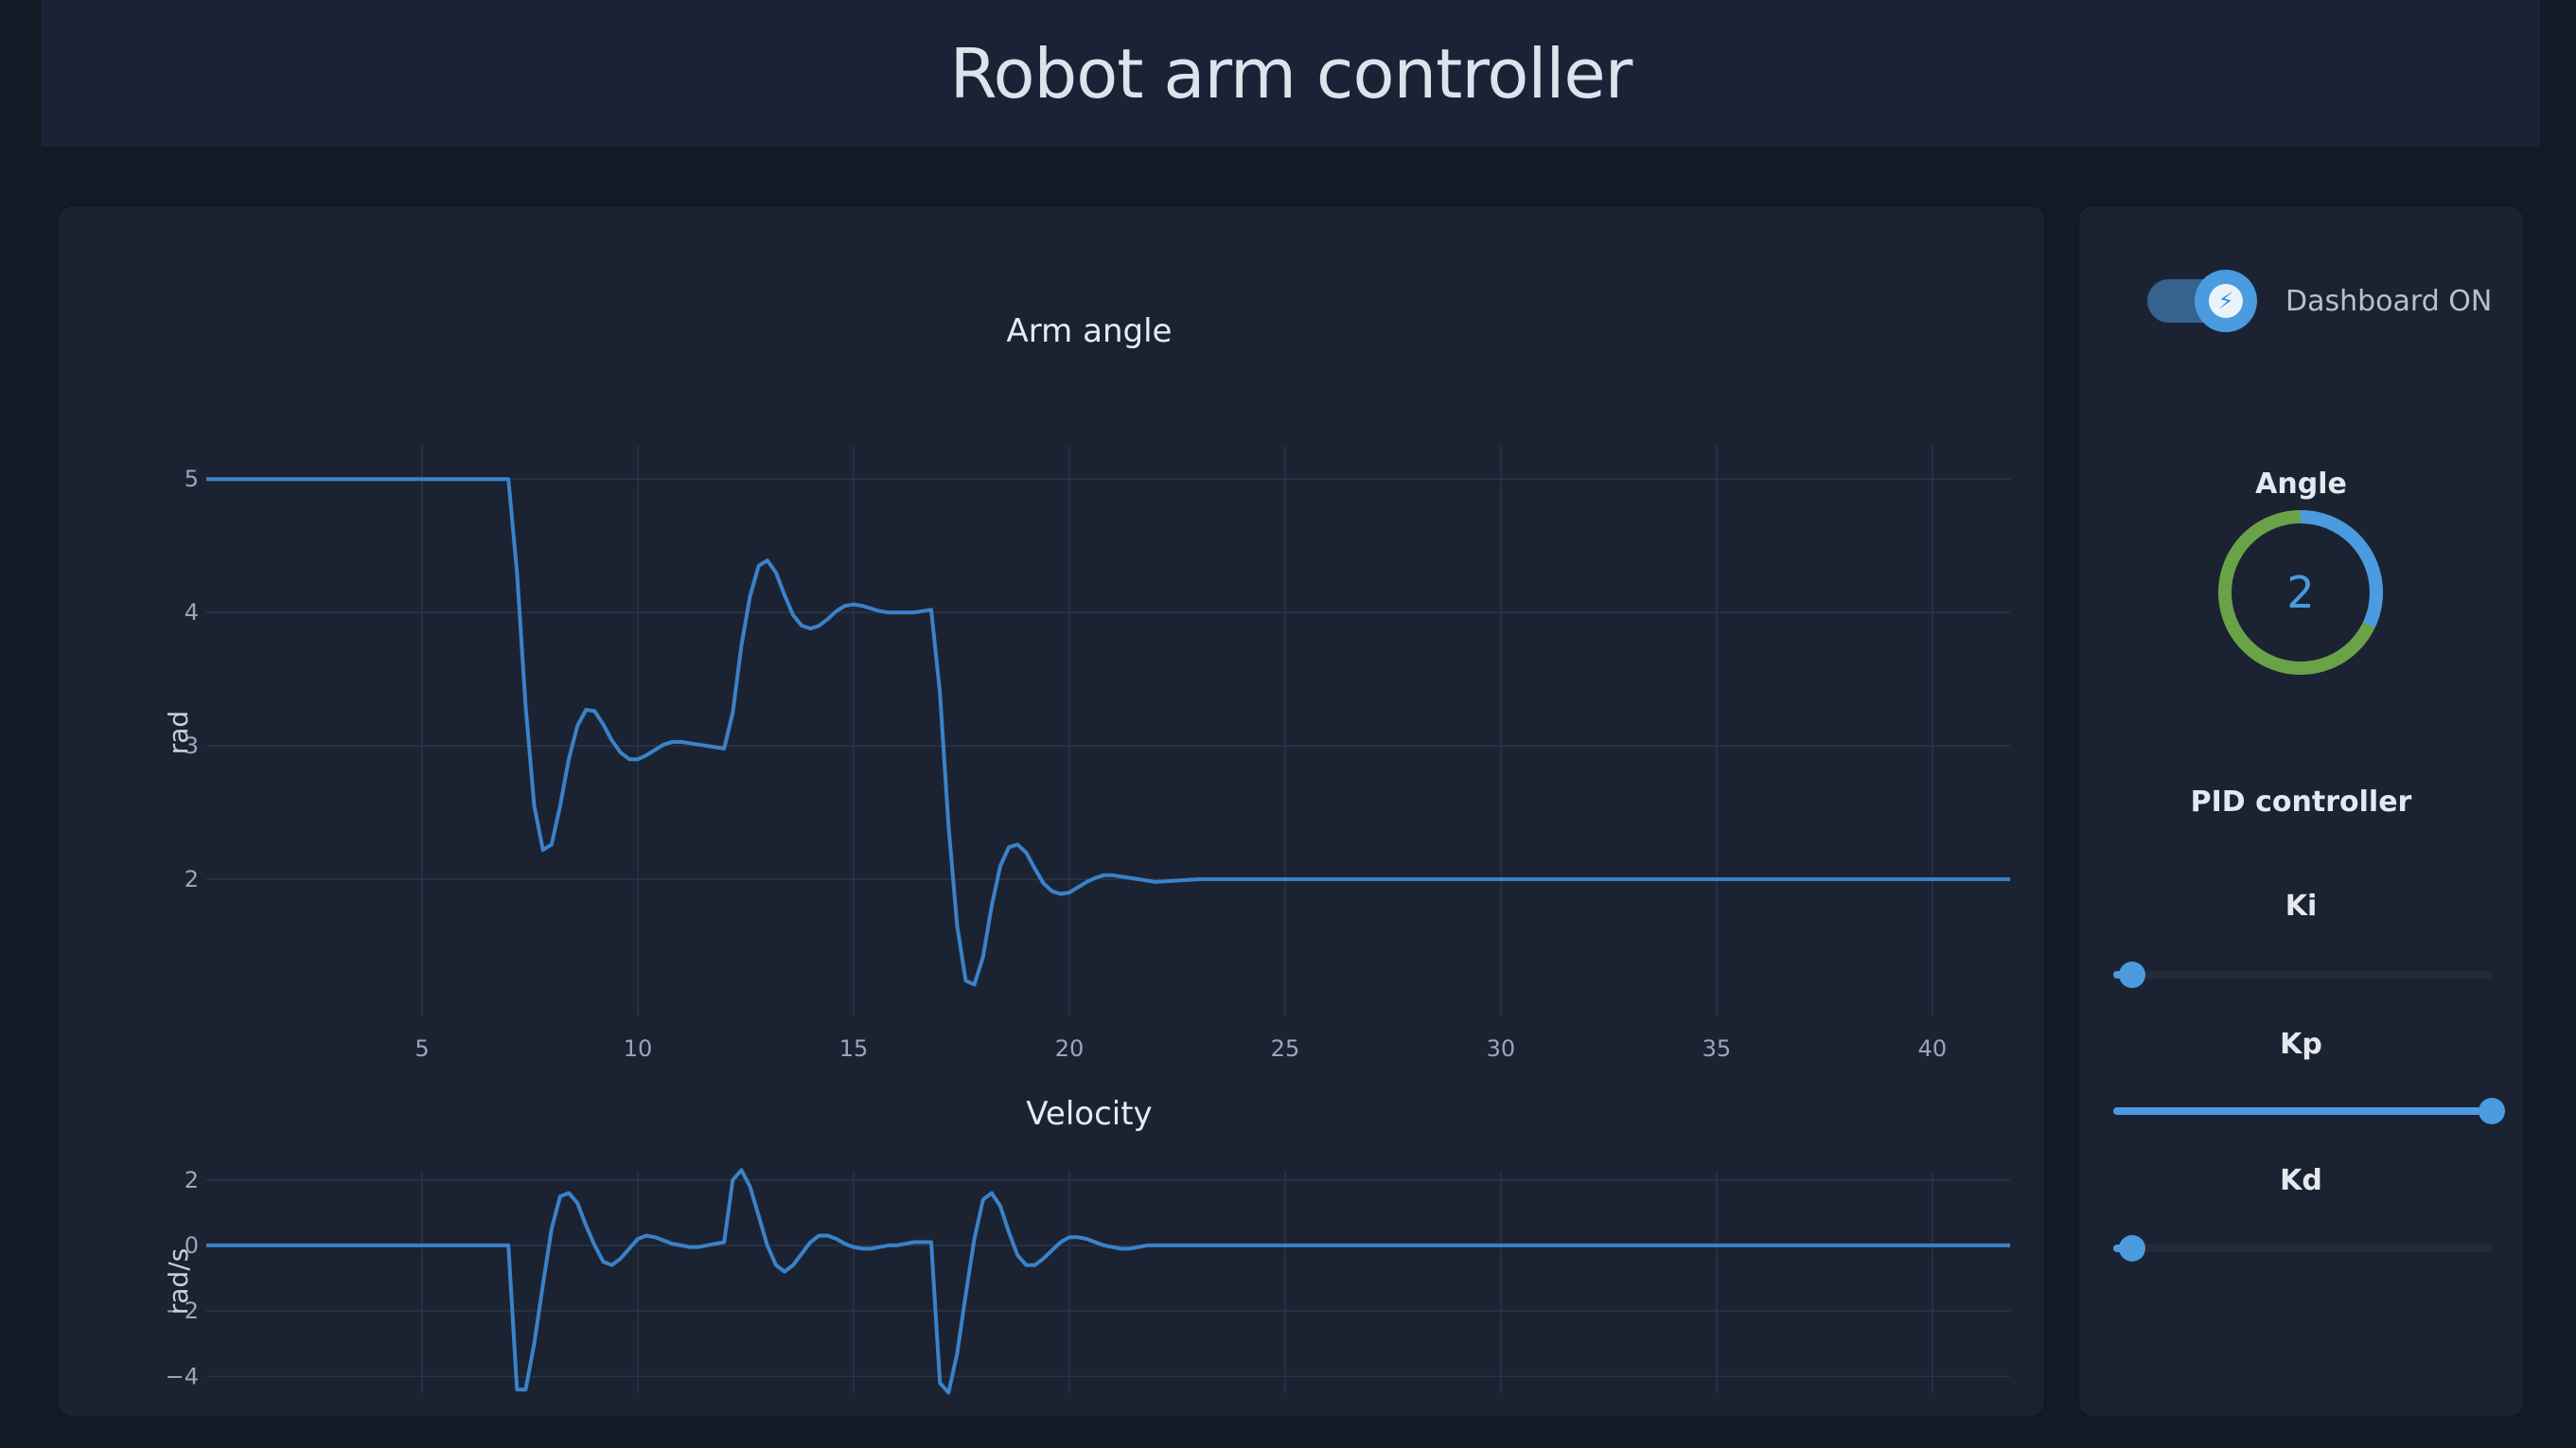  I want to click on app-header: Robot arm controller, so click(1291, 73).